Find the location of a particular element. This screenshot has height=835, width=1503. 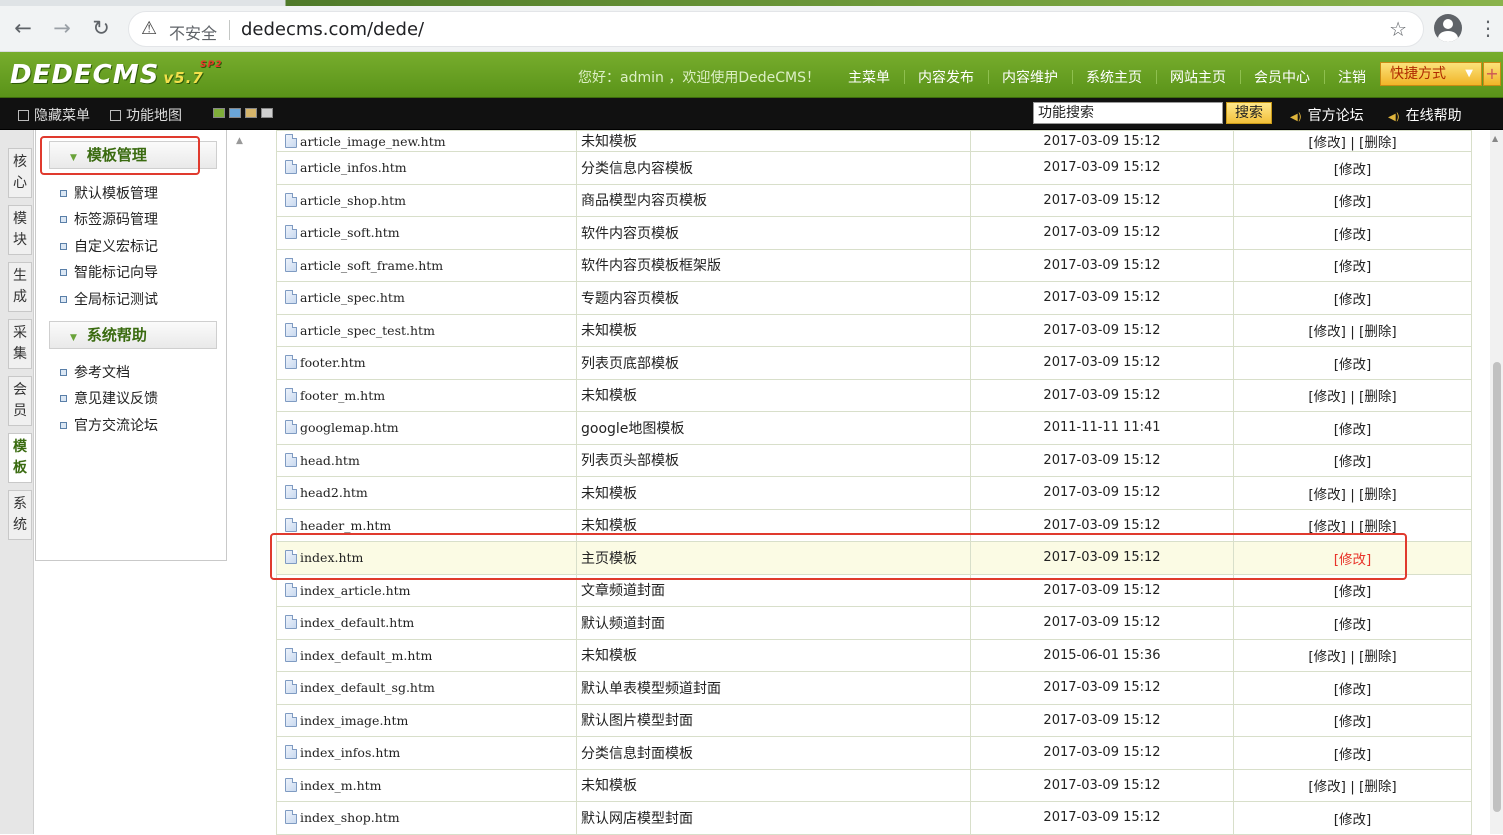

nav-divider is located at coordinates (1240, 77).